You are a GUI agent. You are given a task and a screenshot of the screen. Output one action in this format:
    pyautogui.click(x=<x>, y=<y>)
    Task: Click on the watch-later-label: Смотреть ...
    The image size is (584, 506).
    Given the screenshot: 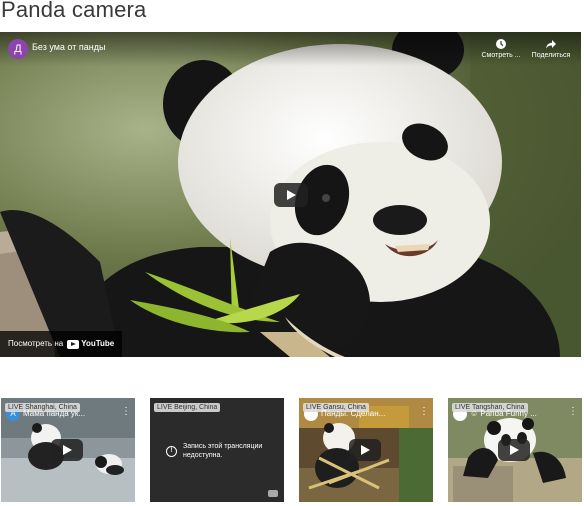 What is the action you would take?
    pyautogui.click(x=501, y=55)
    